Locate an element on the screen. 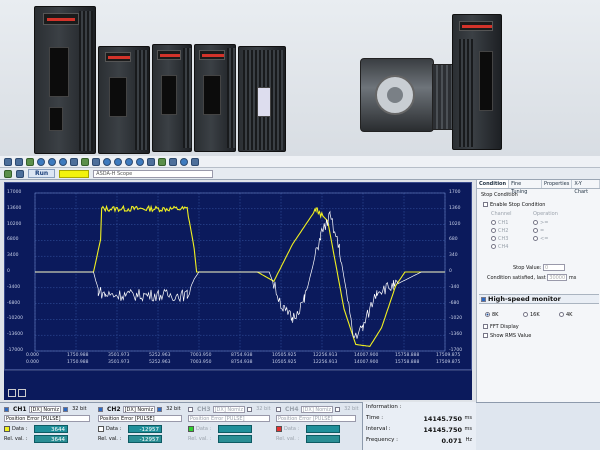 The width and height of the screenshot is (600, 450). x-tick-bottom: 15758.888 is located at coordinates (407, 362).